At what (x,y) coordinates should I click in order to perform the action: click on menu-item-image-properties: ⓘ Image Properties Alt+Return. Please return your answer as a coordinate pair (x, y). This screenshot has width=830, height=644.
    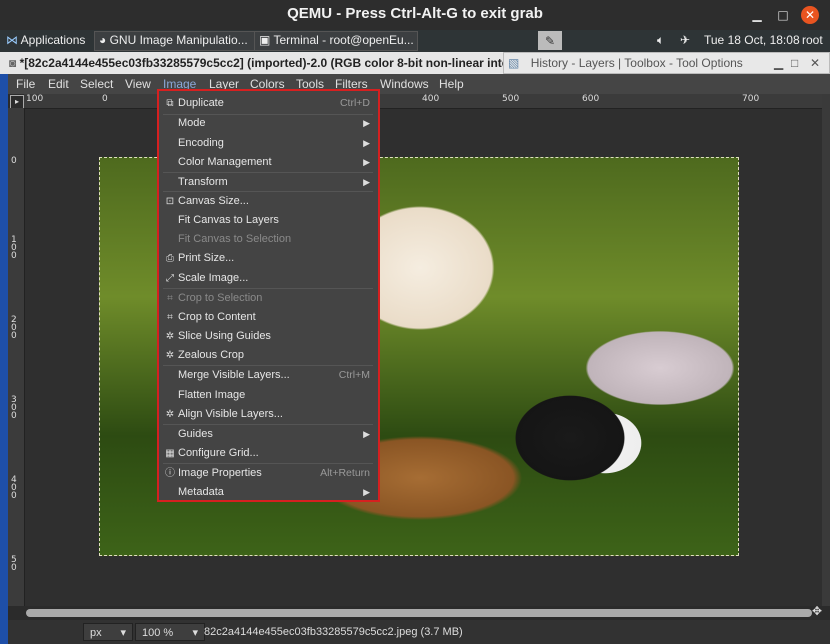
    Looking at the image, I should click on (268, 473).